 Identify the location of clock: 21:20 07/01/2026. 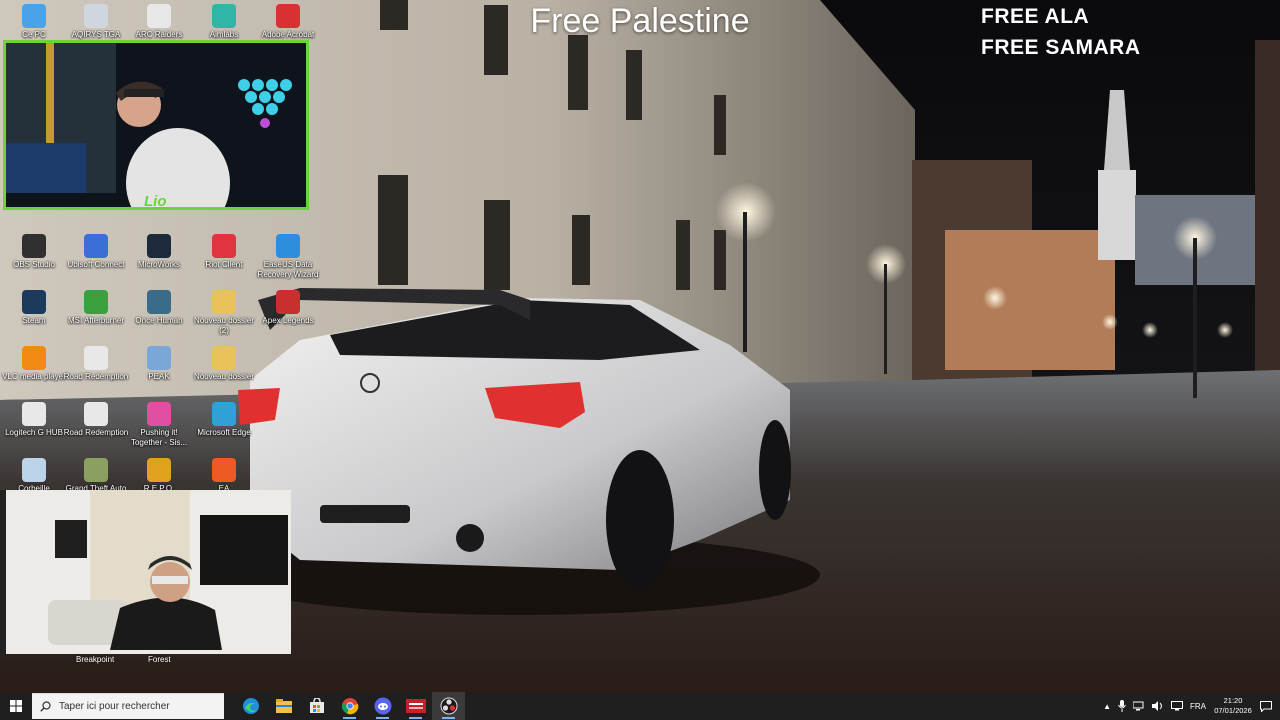
(1233, 706).